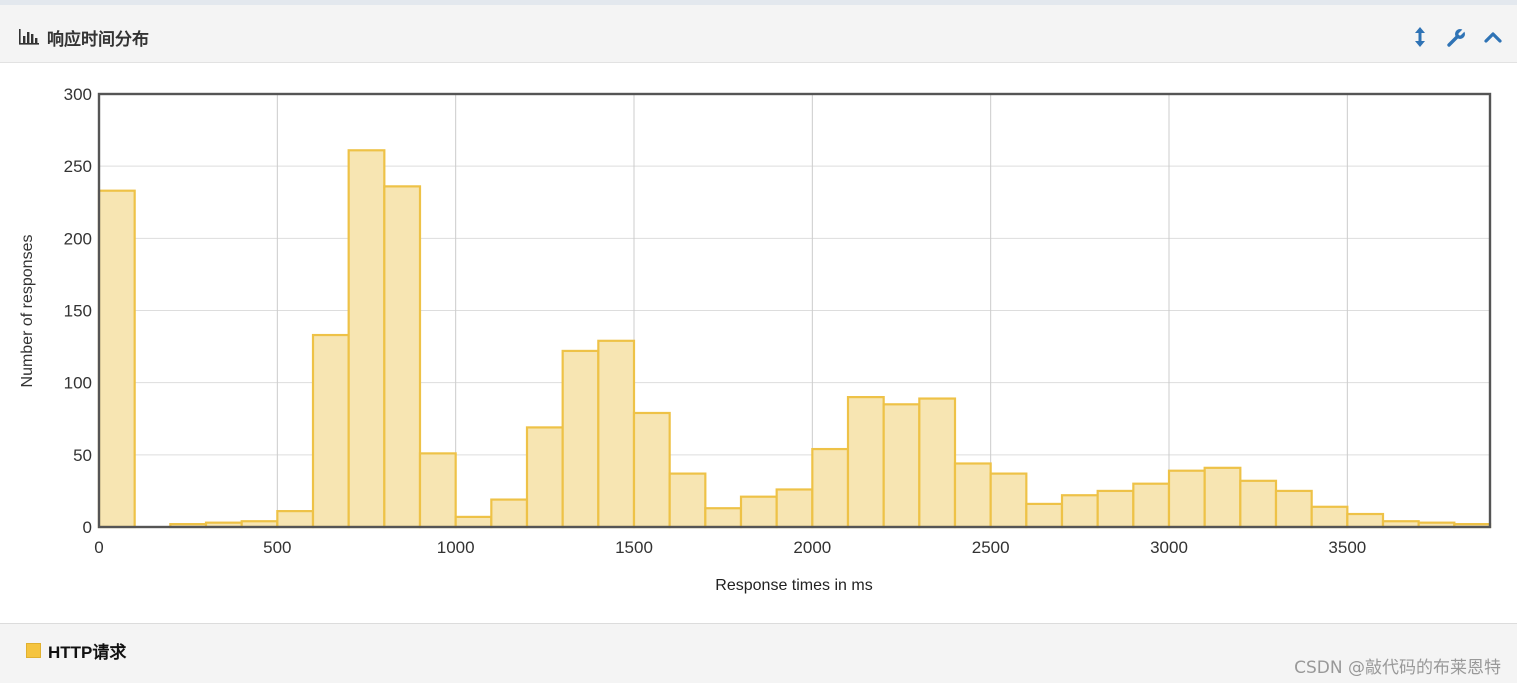  Describe the element at coordinates (456, 547) in the screenshot. I see `x-tick-label: 1000` at that location.